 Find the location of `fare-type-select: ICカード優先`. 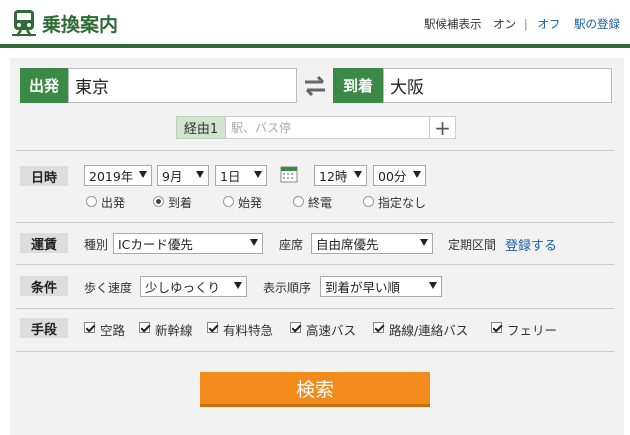

fare-type-select: ICカード優先 is located at coordinates (188, 243).